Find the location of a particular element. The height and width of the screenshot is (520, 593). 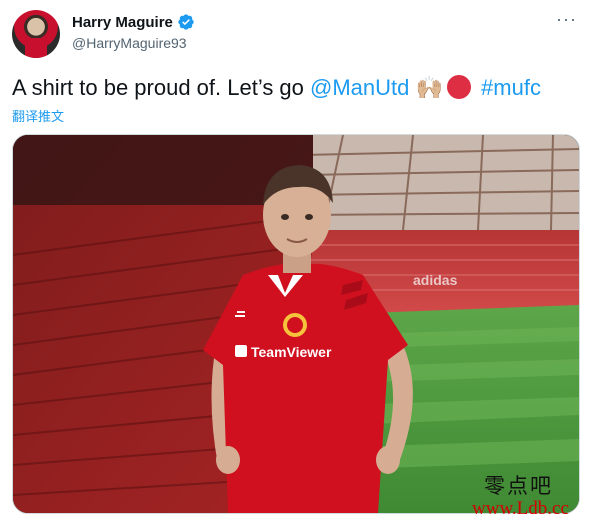

more-horizontal-icon: ··· is located at coordinates (566, 19).